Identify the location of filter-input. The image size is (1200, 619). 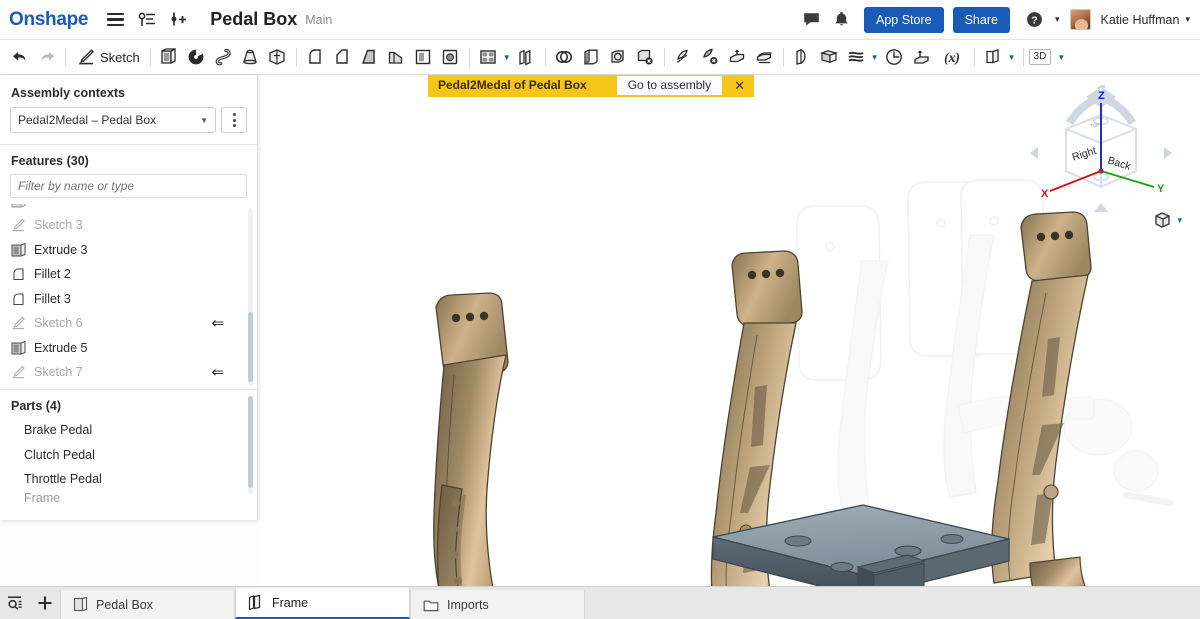
(128, 186).